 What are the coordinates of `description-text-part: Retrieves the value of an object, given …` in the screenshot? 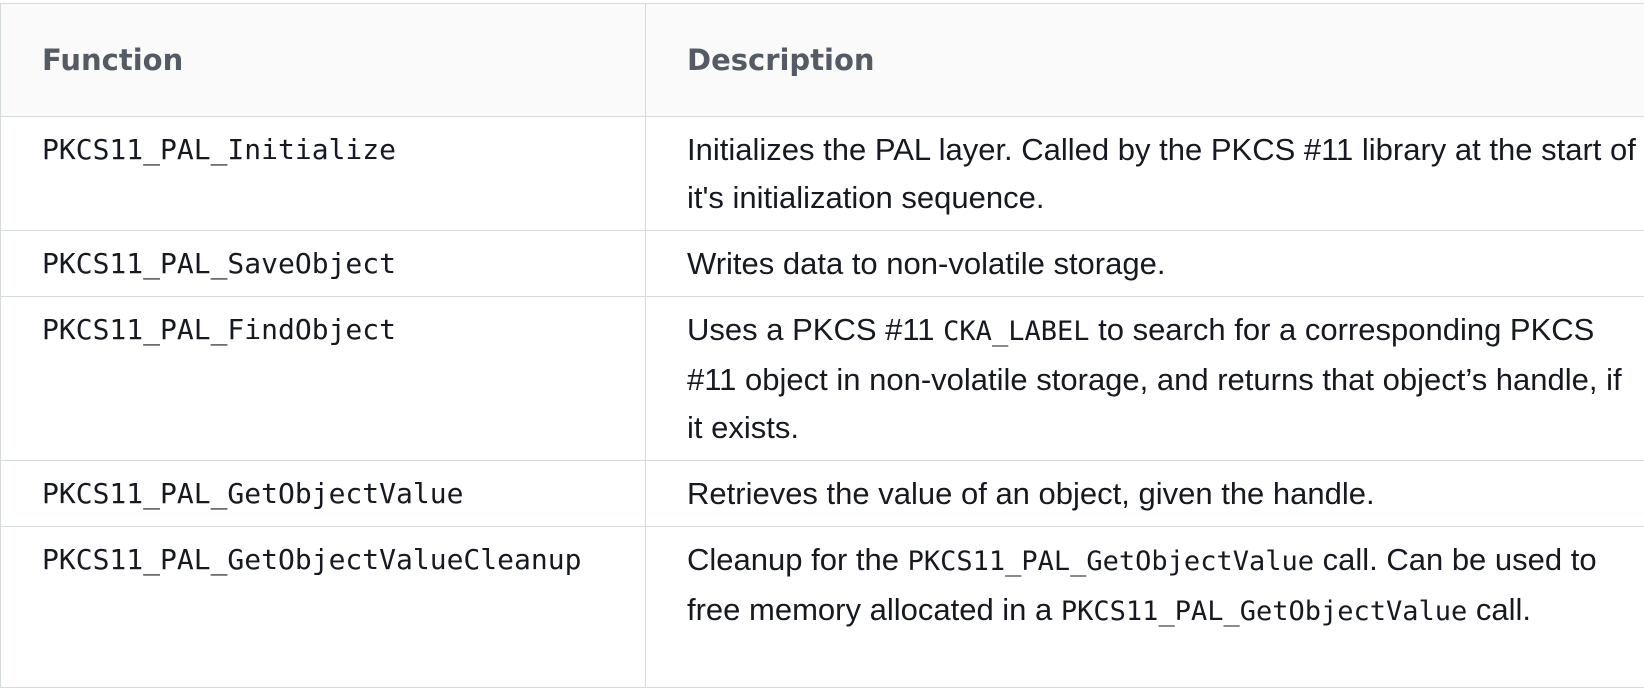 It's located at (1031, 493).